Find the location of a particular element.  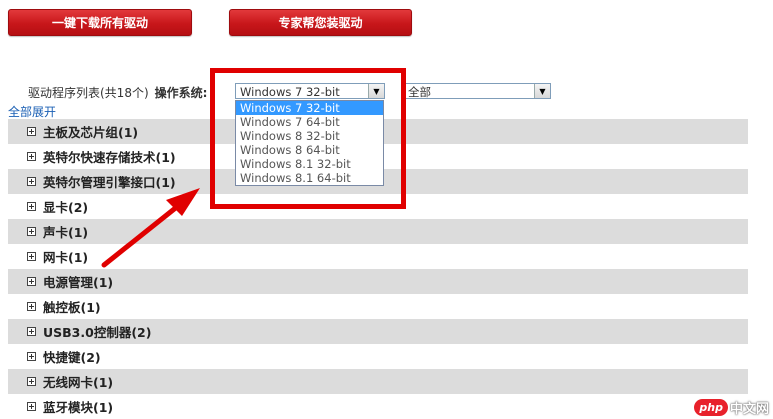

watermark: php 中文网 is located at coordinates (731, 407).